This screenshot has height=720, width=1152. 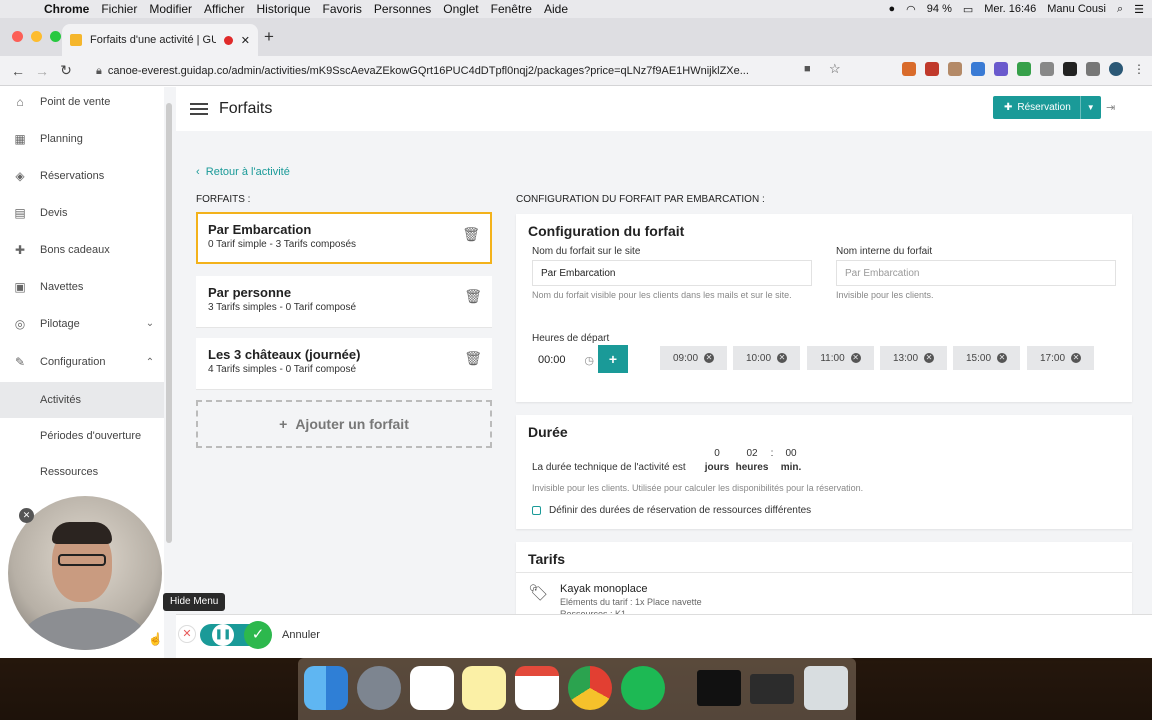 I want to click on menu-onglet: Onglet, so click(x=460, y=9).